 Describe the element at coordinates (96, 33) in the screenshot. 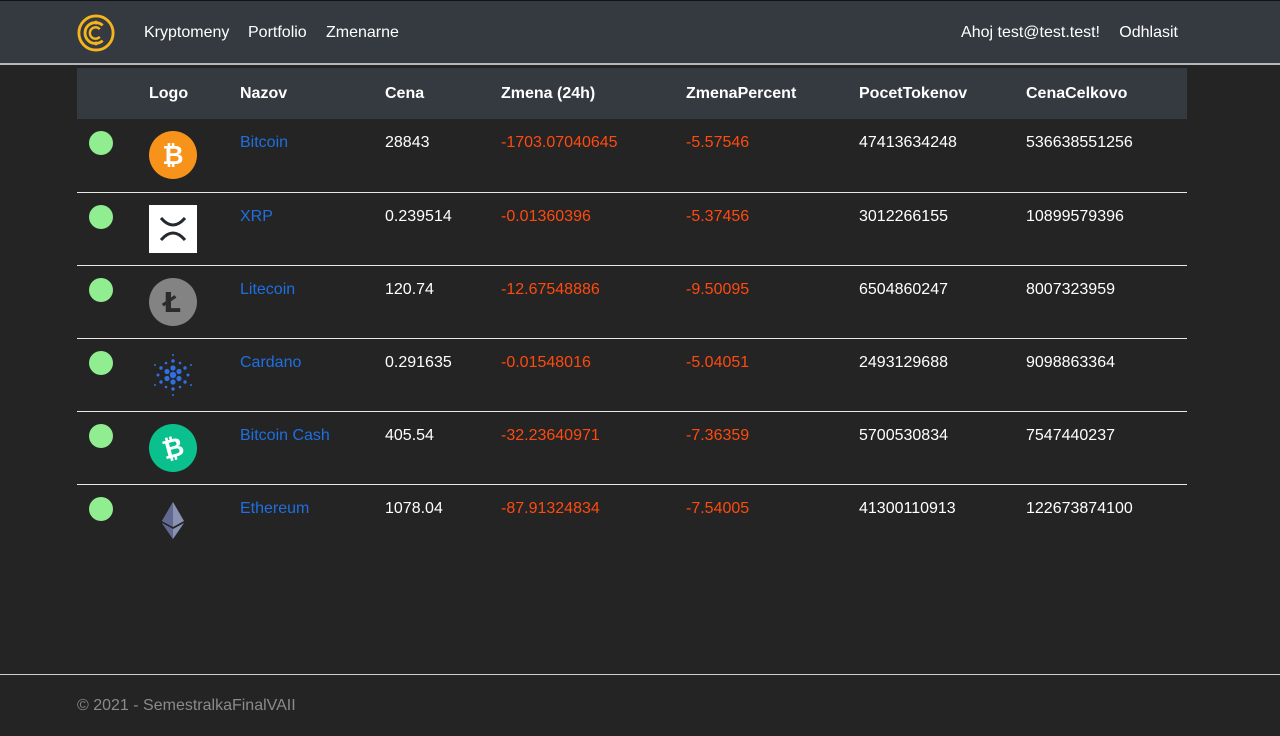

I see `brand-logo-icon` at that location.